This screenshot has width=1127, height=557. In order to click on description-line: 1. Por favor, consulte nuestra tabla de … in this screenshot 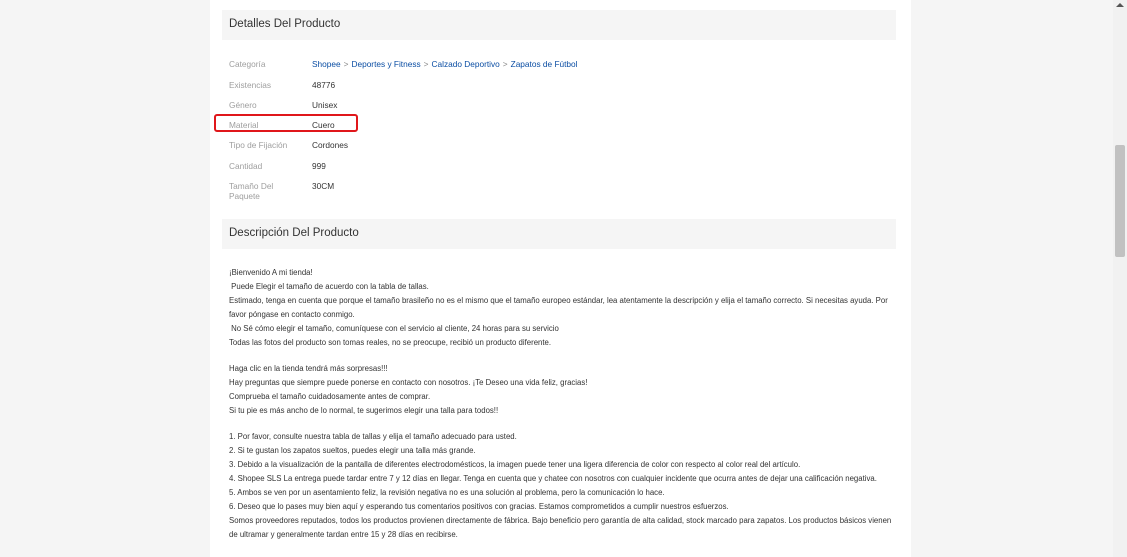, I will do `click(373, 436)`.